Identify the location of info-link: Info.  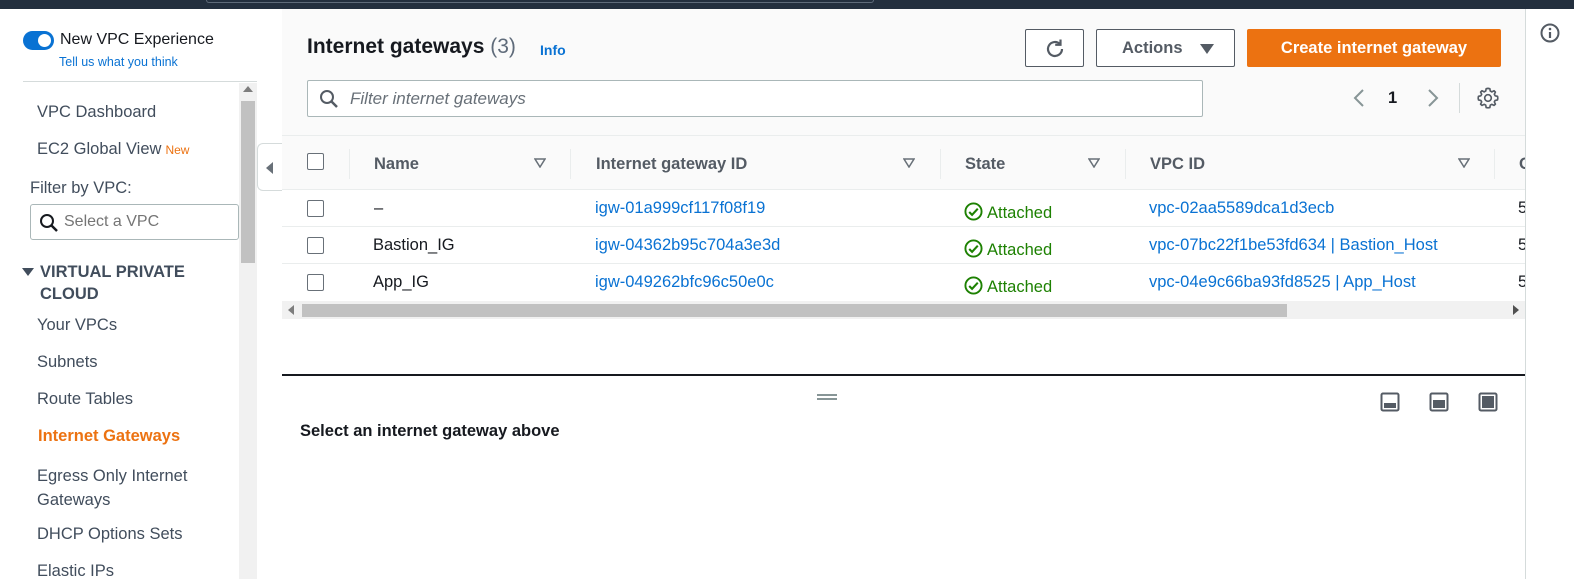
(553, 50).